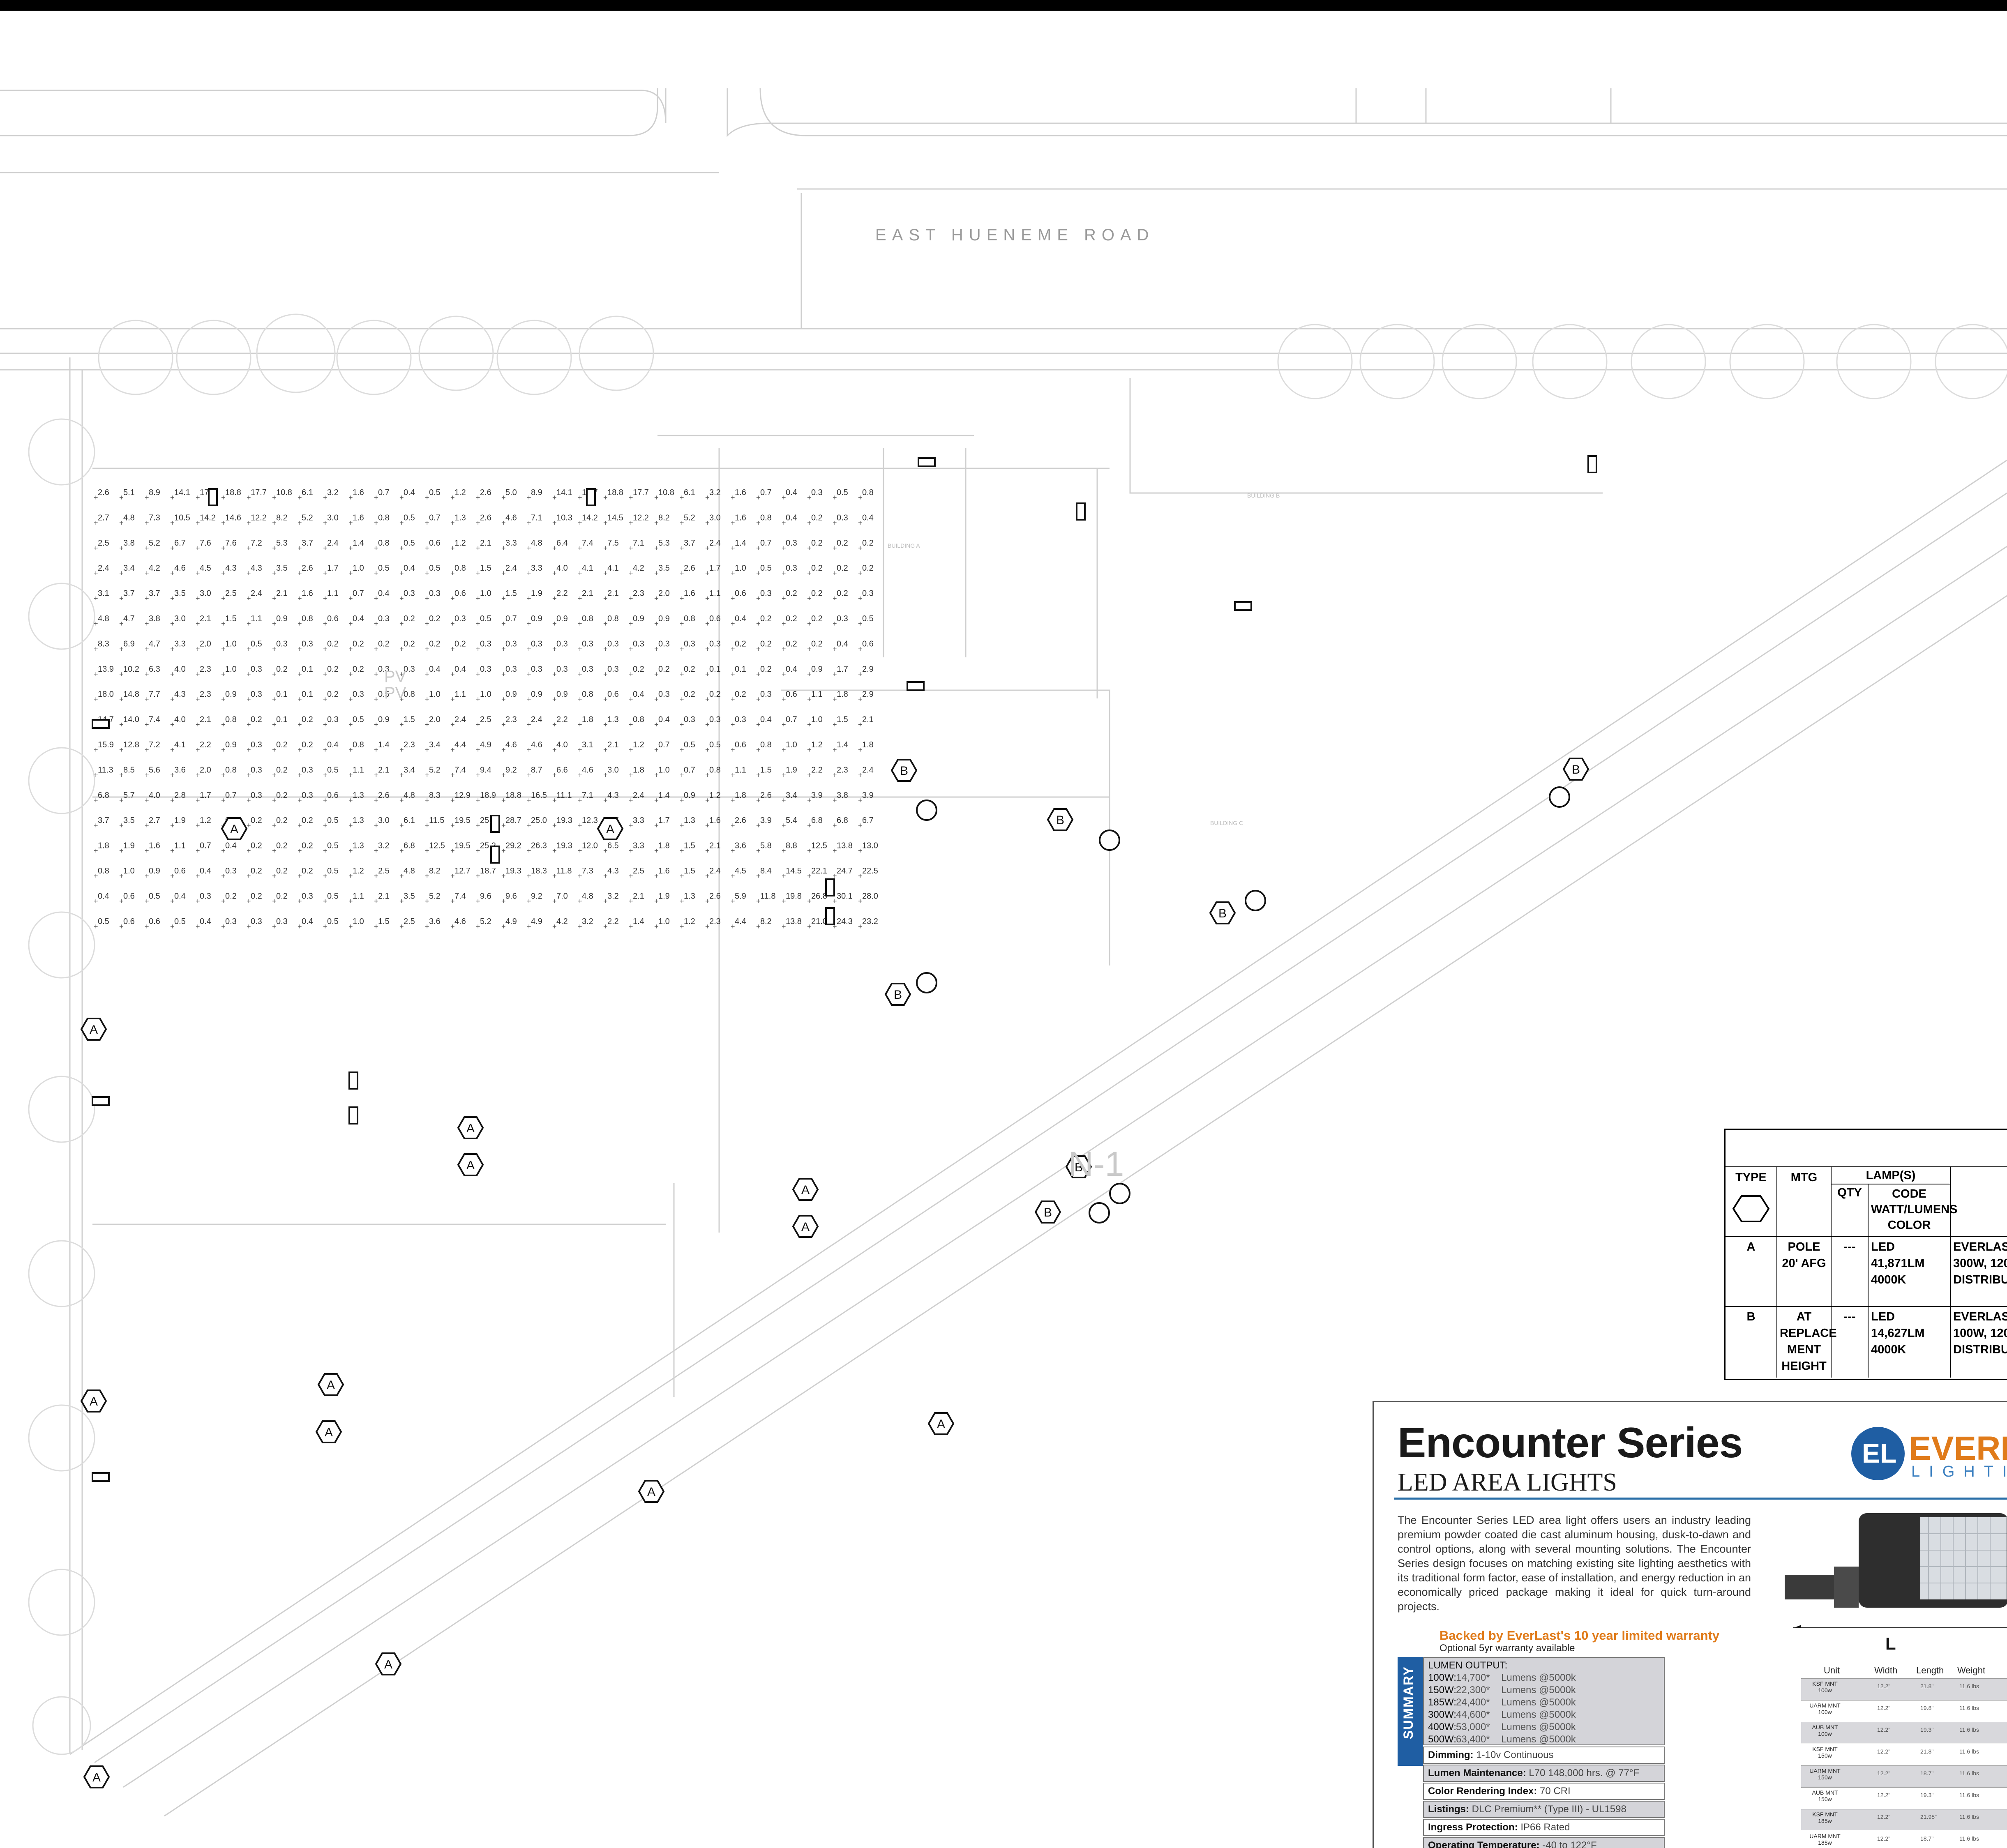 The width and height of the screenshot is (2007, 1848). I want to click on illuminance-value: 0.1, so click(740, 669).